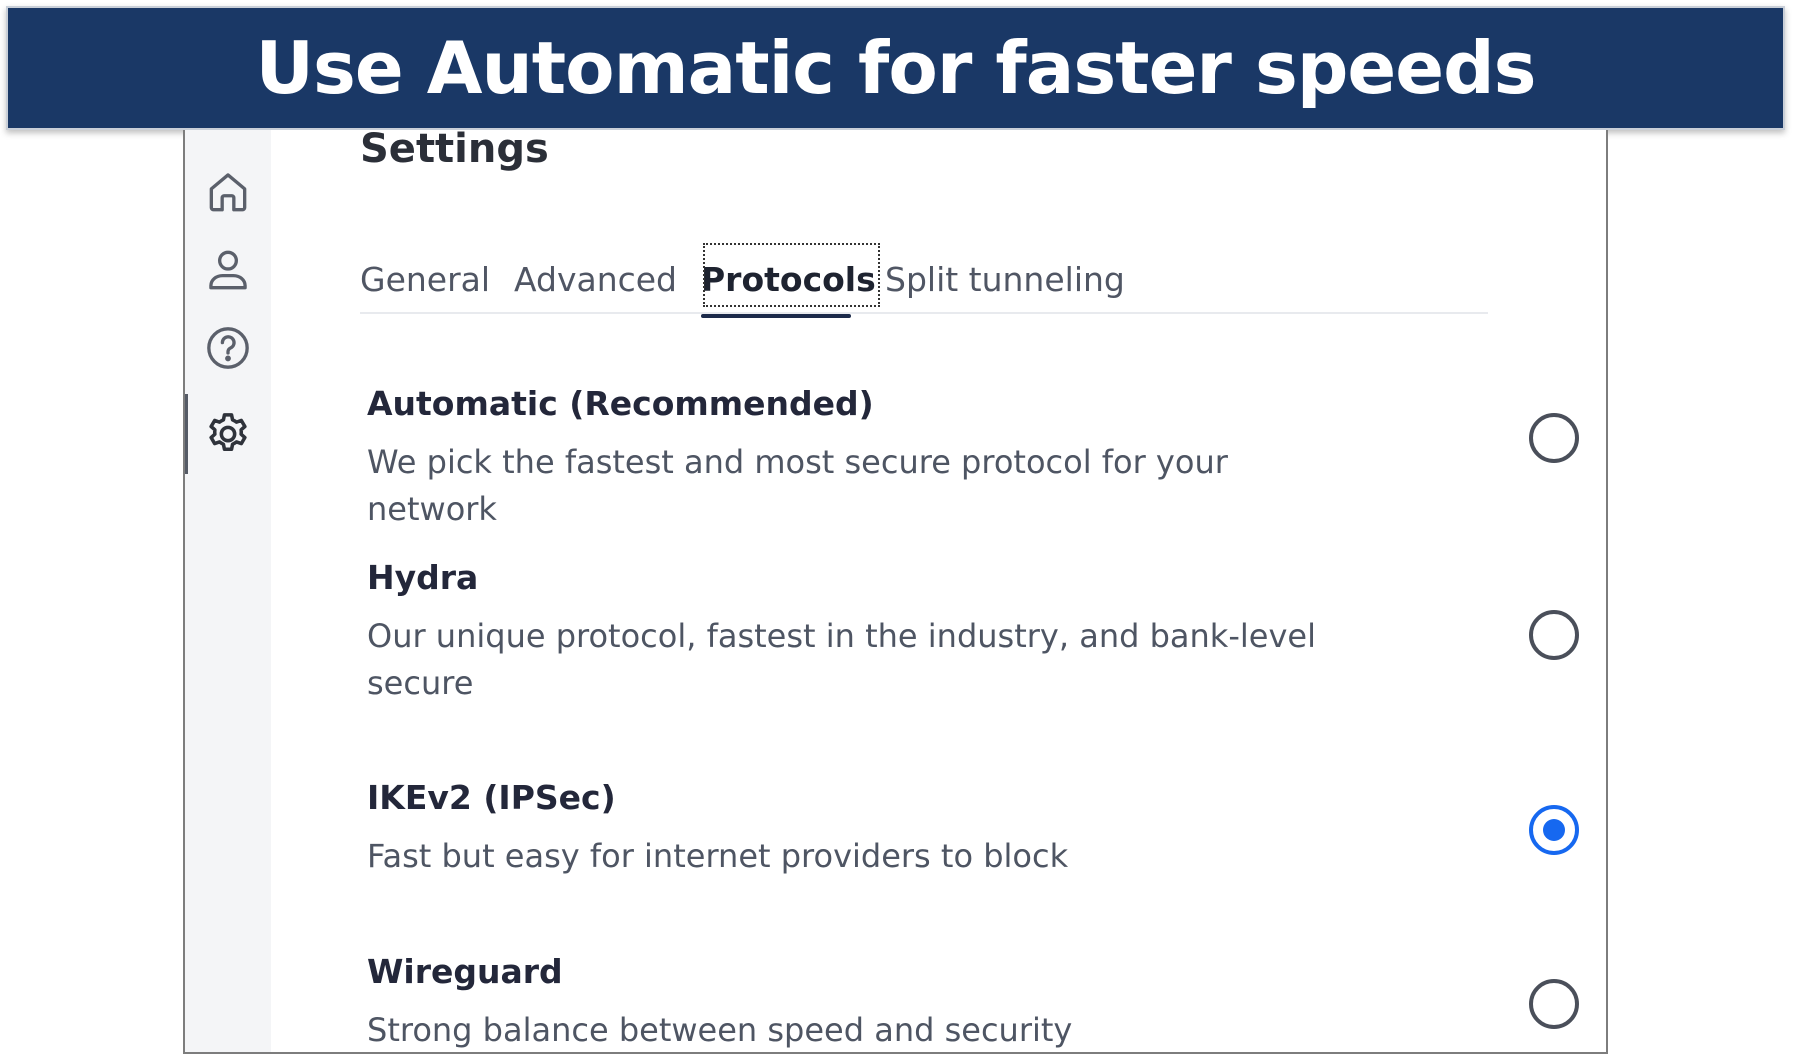  Describe the element at coordinates (620, 403) in the screenshot. I see `protocol-title: Automatic (Recommended)` at that location.